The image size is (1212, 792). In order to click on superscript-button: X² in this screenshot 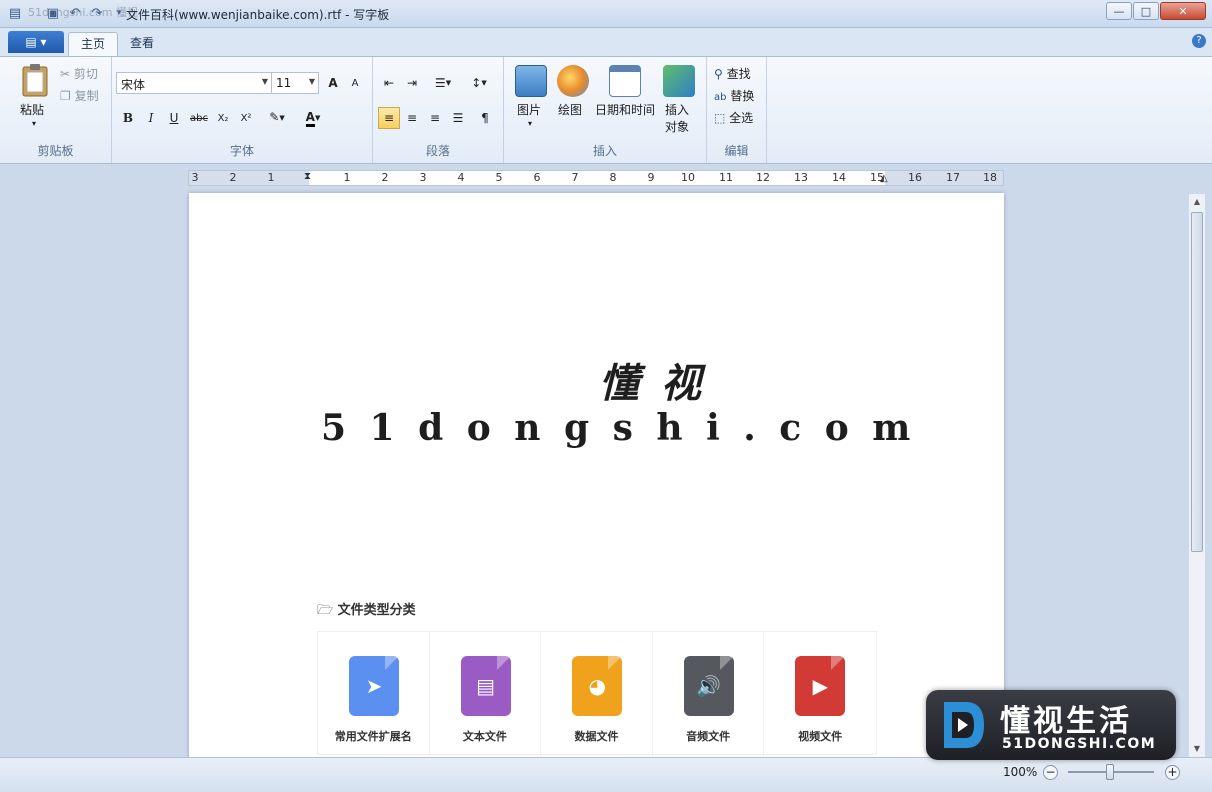, I will do `click(246, 118)`.